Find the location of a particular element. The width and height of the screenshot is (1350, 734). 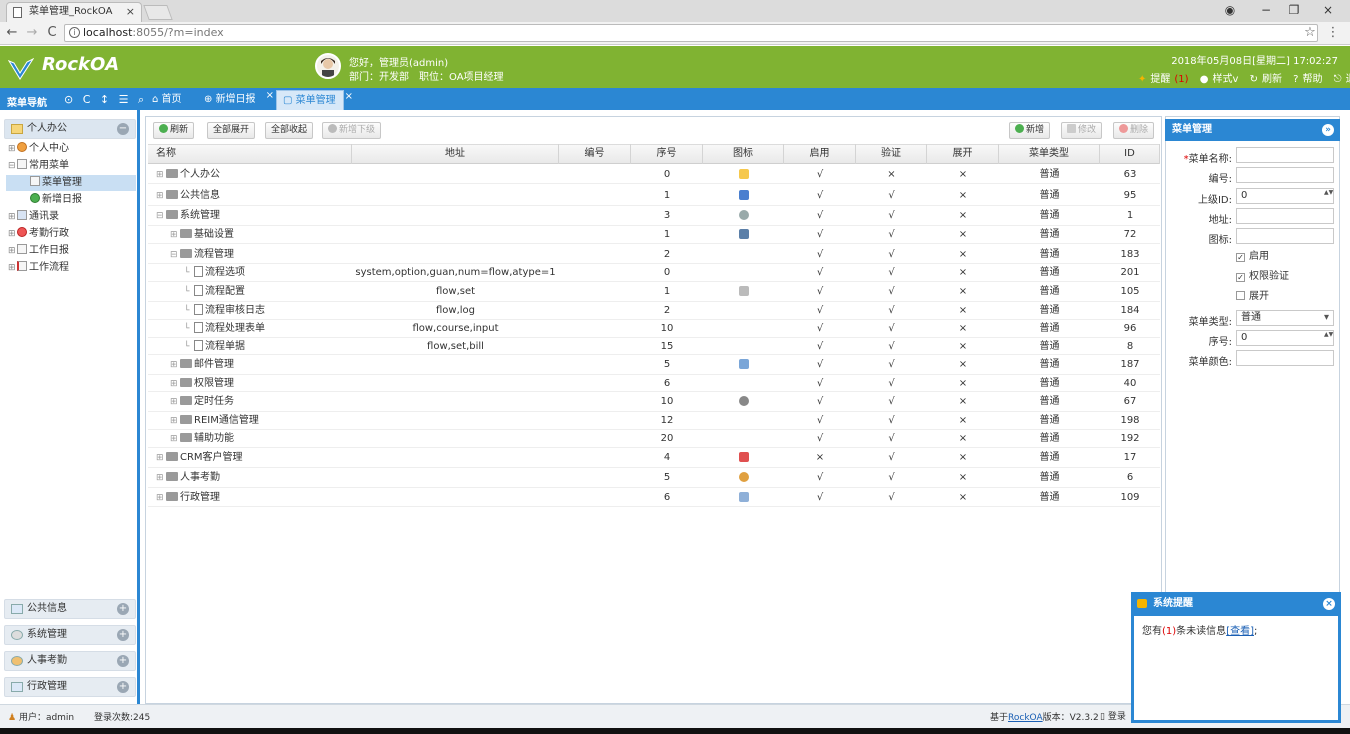

close-tab-icon: × is located at coordinates (130, 12).